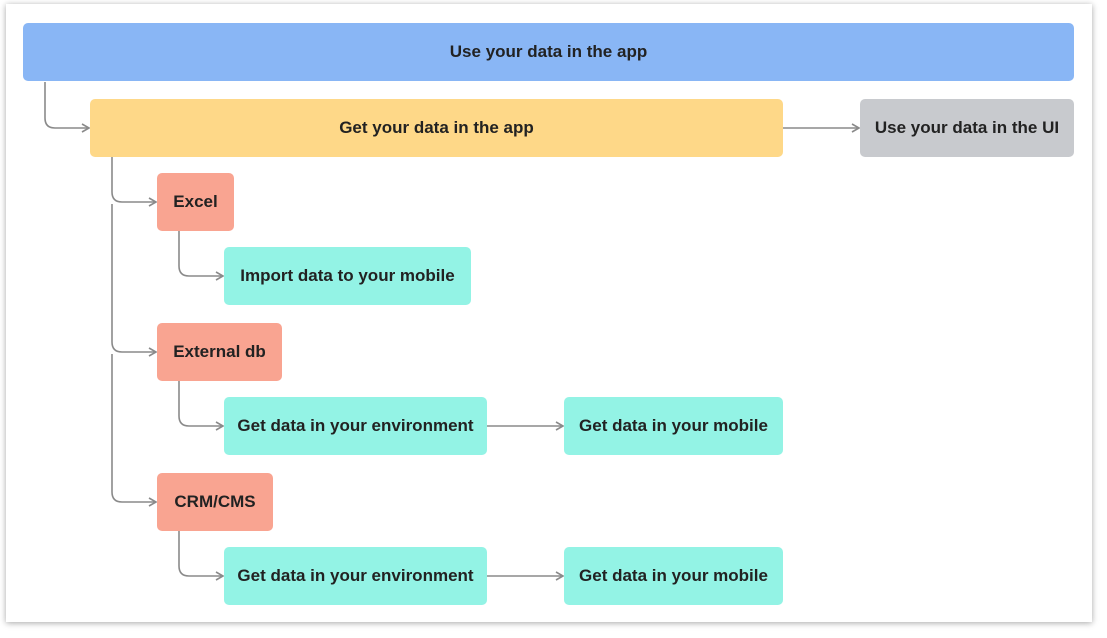 The image size is (1107, 638). Describe the element at coordinates (215, 502) in the screenshot. I see `node-crm-cms: CRM/CMS` at that location.